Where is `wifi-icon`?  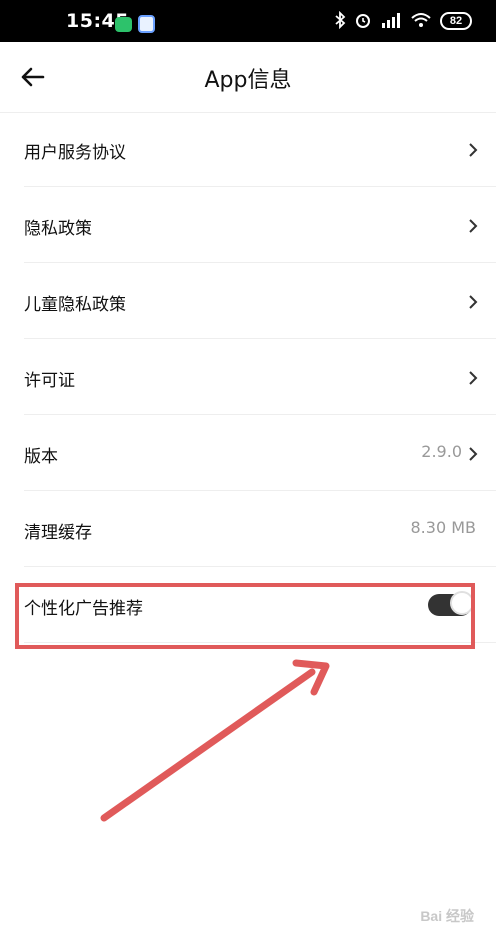 wifi-icon is located at coordinates (421, 21).